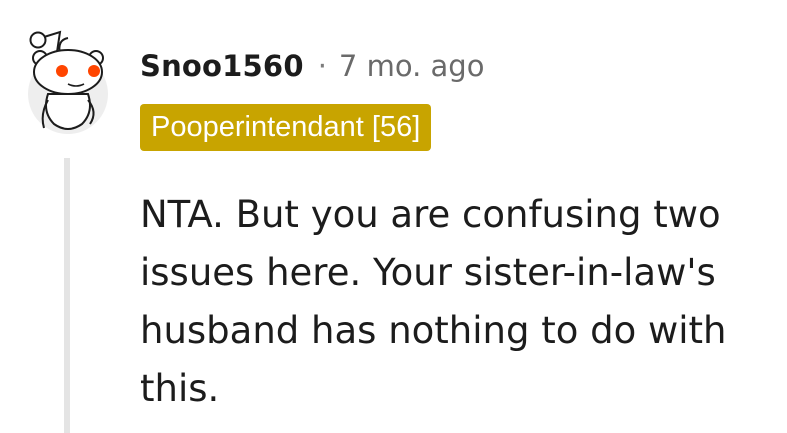  I want to click on user-flair-text: Pooperintendant [56], so click(286, 127).